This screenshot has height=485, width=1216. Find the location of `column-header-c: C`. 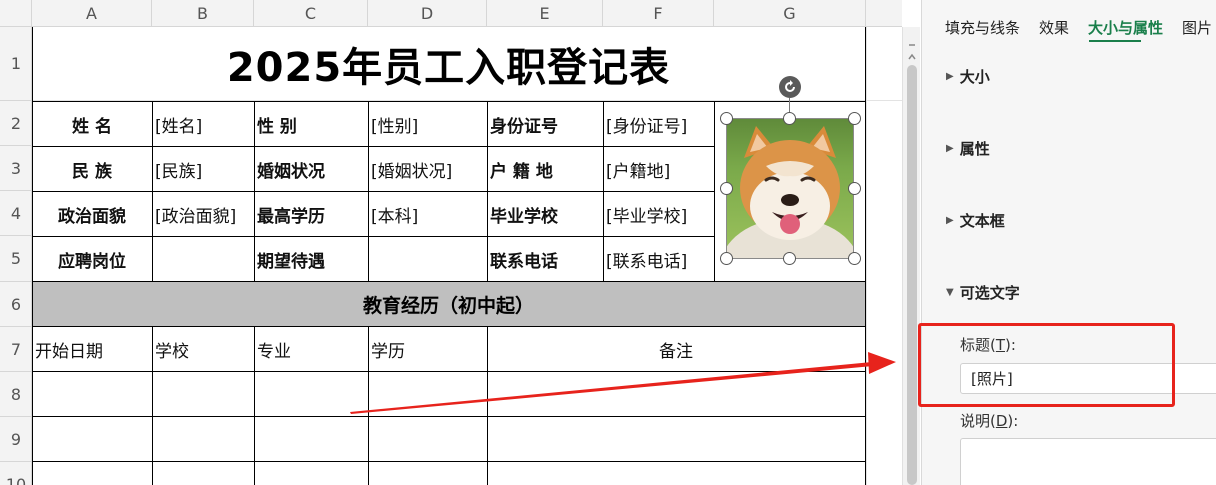

column-header-c: C is located at coordinates (311, 13).